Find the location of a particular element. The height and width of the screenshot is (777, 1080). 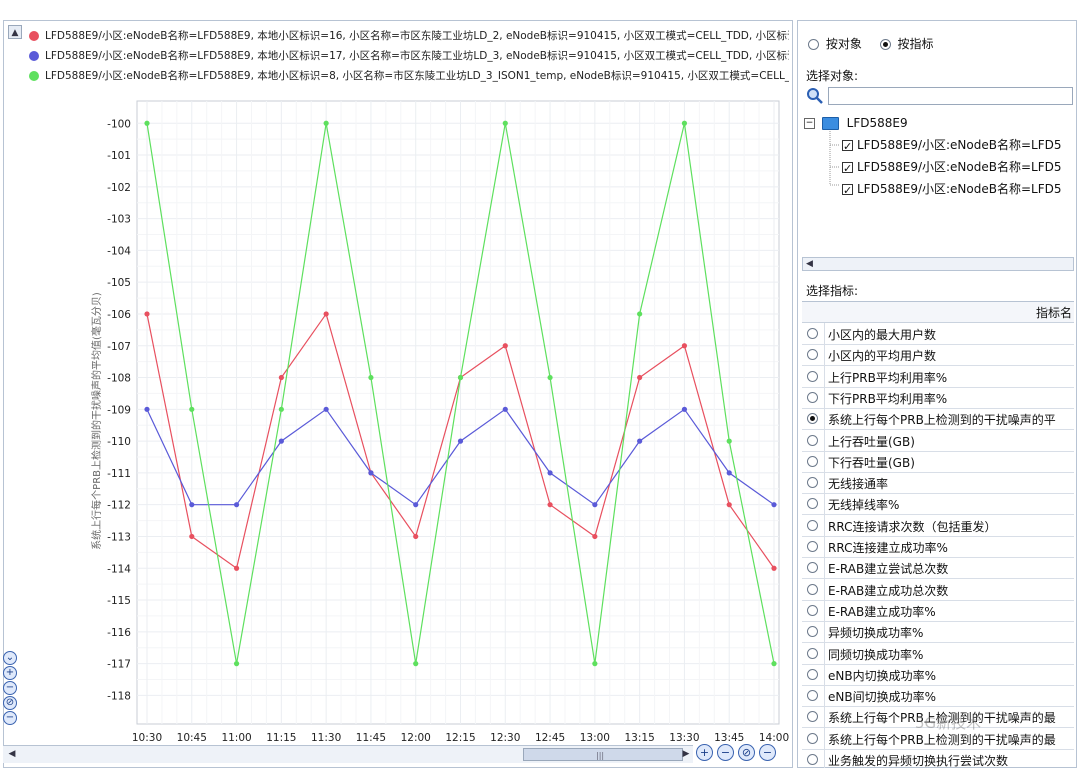

metric-row: E-RAB建立尝试总次数 is located at coordinates (938, 568).